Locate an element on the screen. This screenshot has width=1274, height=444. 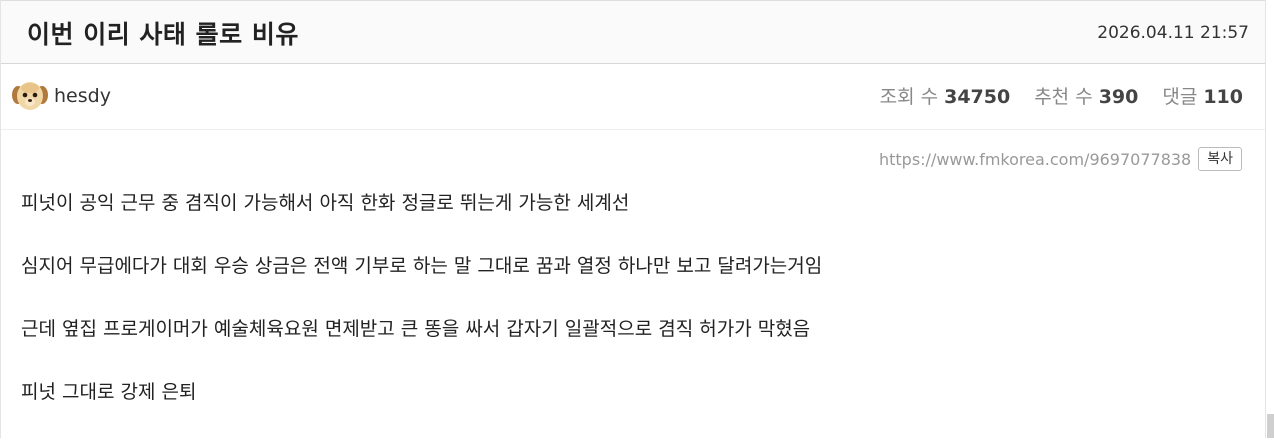
comments-label: 댓글 is located at coordinates (1180, 97).